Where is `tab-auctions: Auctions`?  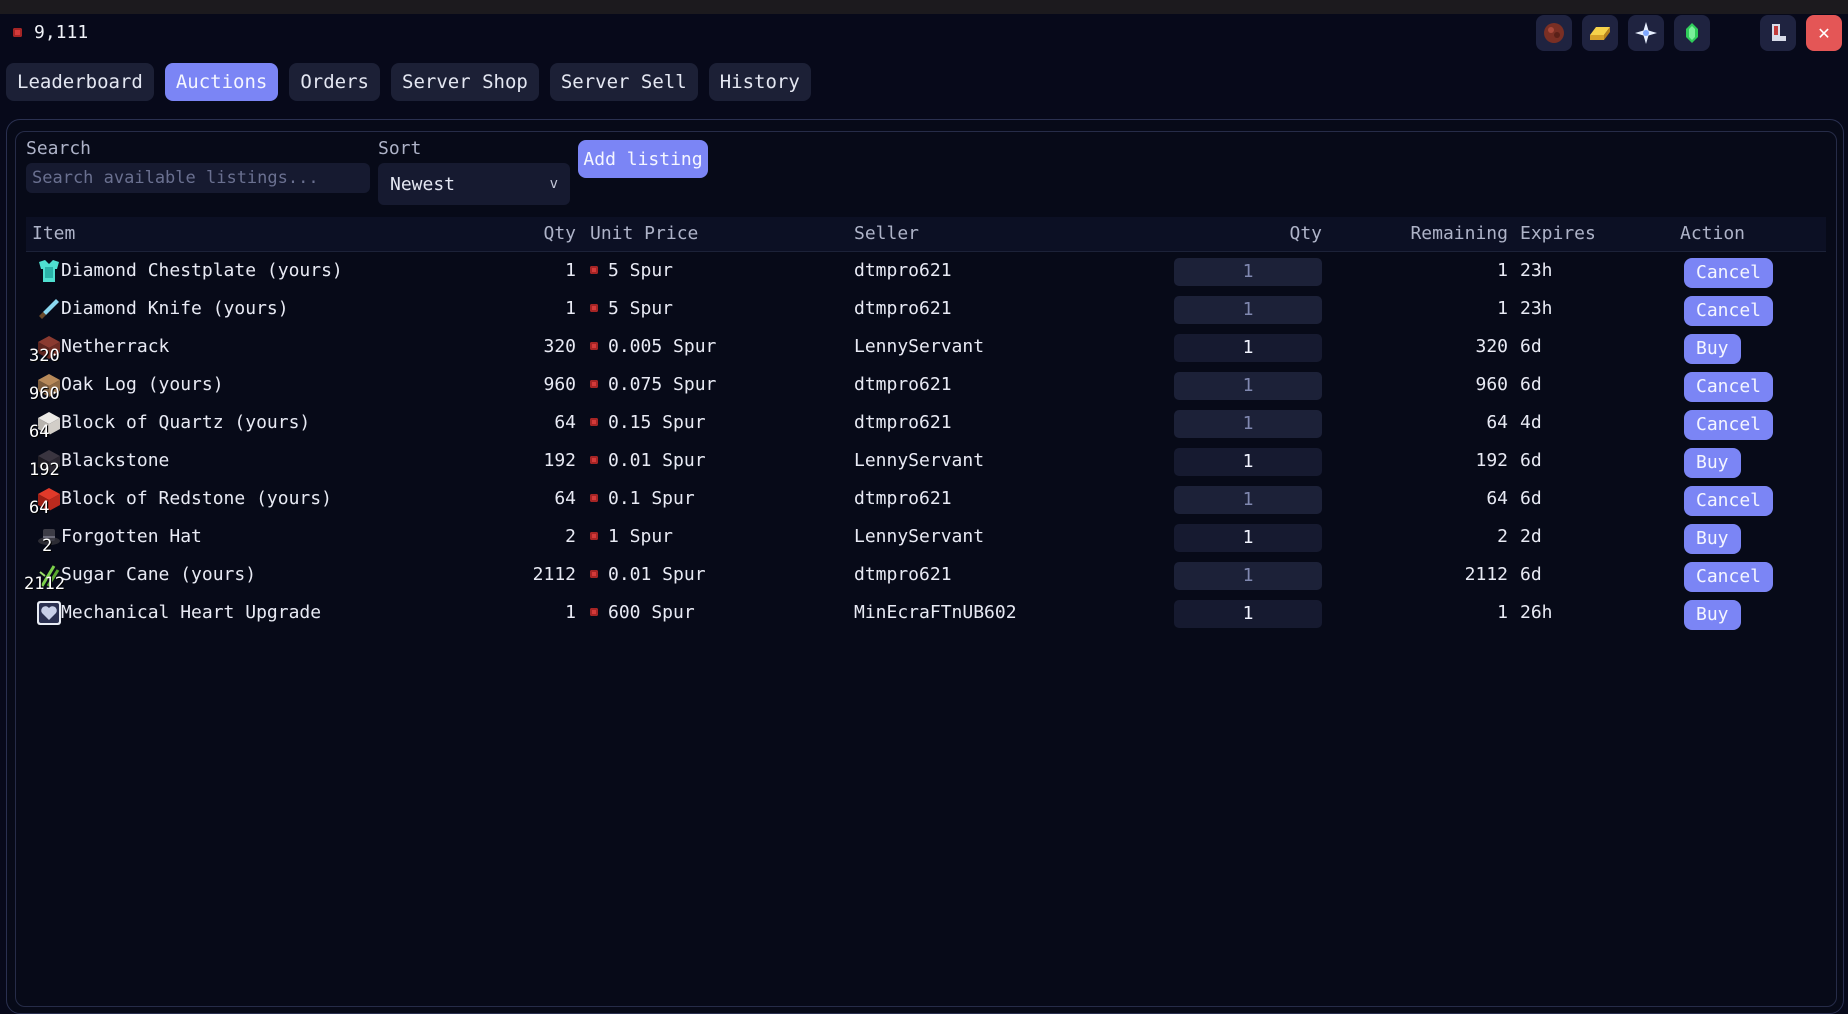
tab-auctions: Auctions is located at coordinates (221, 82).